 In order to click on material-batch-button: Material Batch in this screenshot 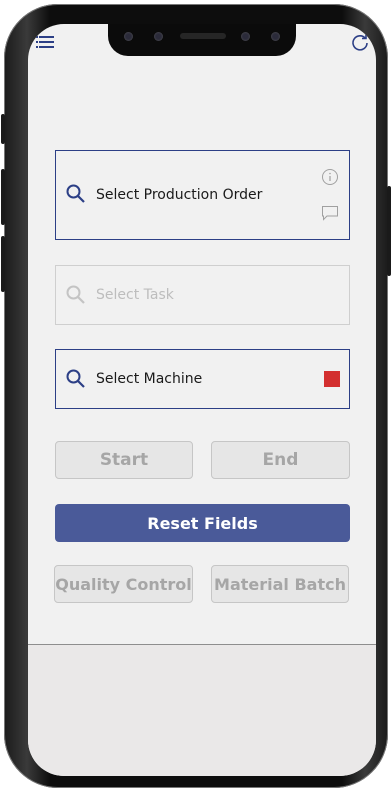, I will do `click(280, 584)`.